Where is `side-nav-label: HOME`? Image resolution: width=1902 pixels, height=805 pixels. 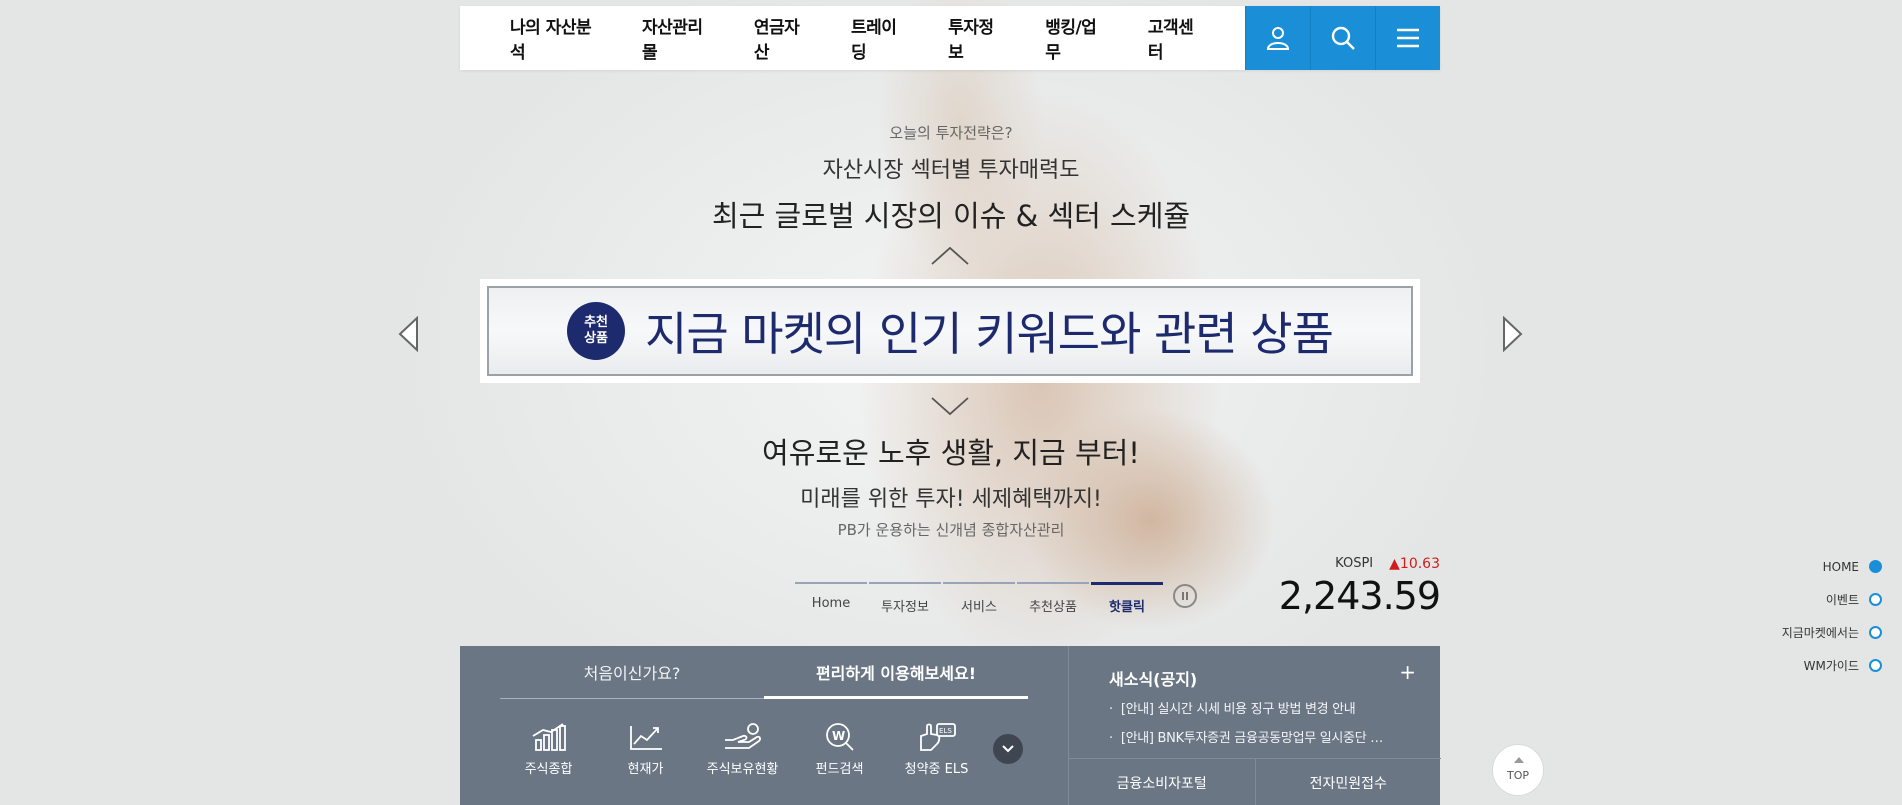
side-nav-label: HOME is located at coordinates (1840, 566).